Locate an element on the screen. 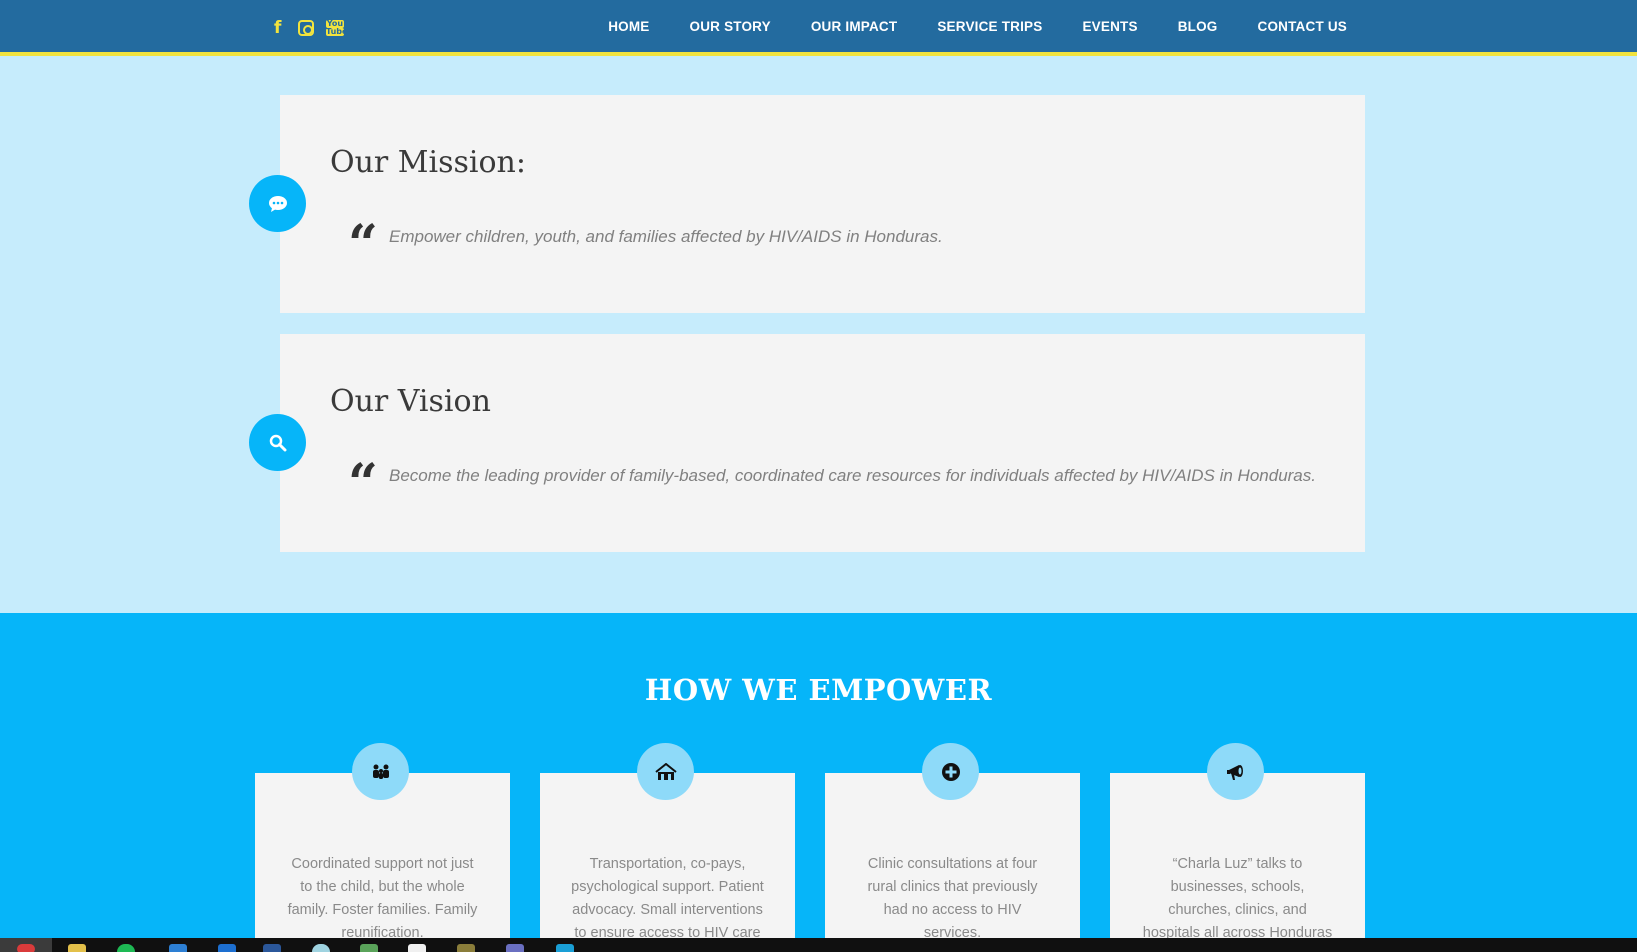 The height and width of the screenshot is (952, 1637). os-taskbar is located at coordinates (818, 945).